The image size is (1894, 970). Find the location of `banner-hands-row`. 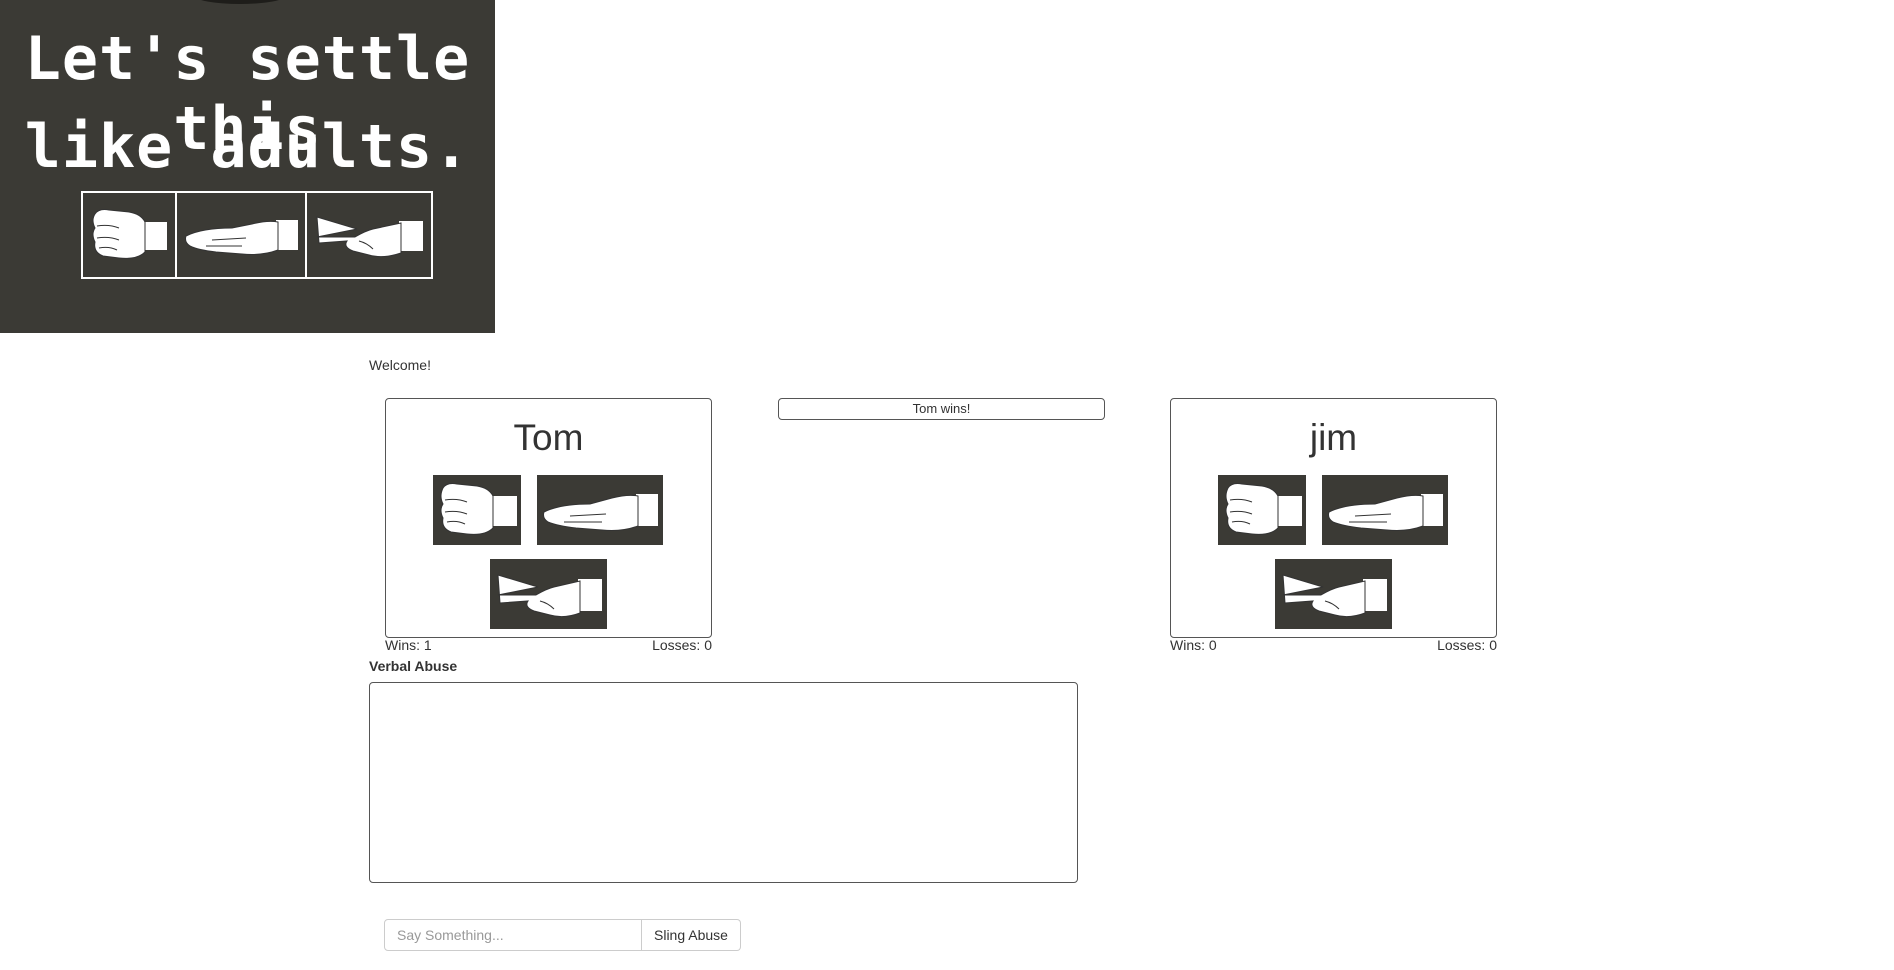

banner-hands-row is located at coordinates (257, 235).